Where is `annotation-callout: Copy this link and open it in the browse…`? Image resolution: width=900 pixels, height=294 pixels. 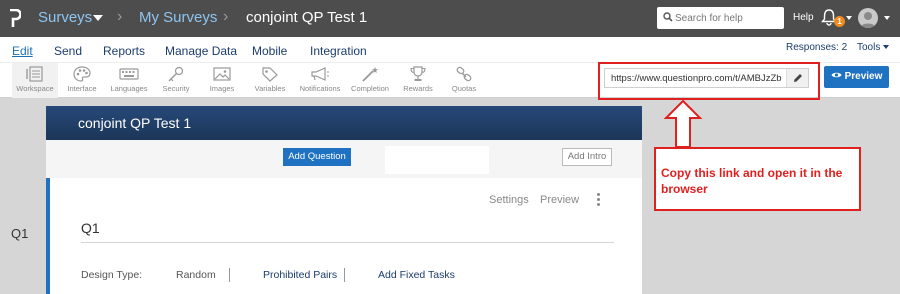 annotation-callout: Copy this link and open it in the browse… is located at coordinates (757, 179).